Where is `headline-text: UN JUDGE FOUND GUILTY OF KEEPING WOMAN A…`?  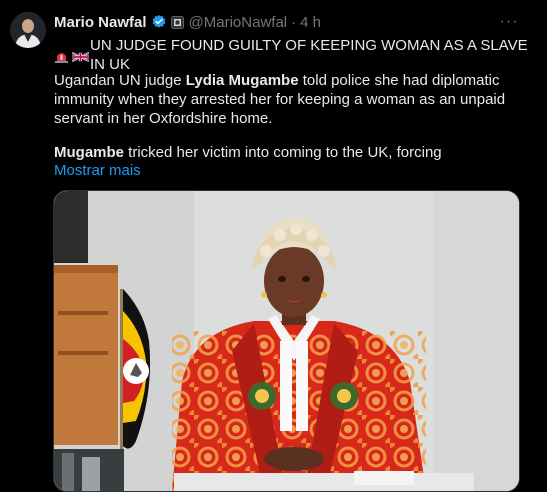
headline-text: UN JUDGE FOUND GUILTY OF KEEPING WOMAN A… is located at coordinates (309, 55).